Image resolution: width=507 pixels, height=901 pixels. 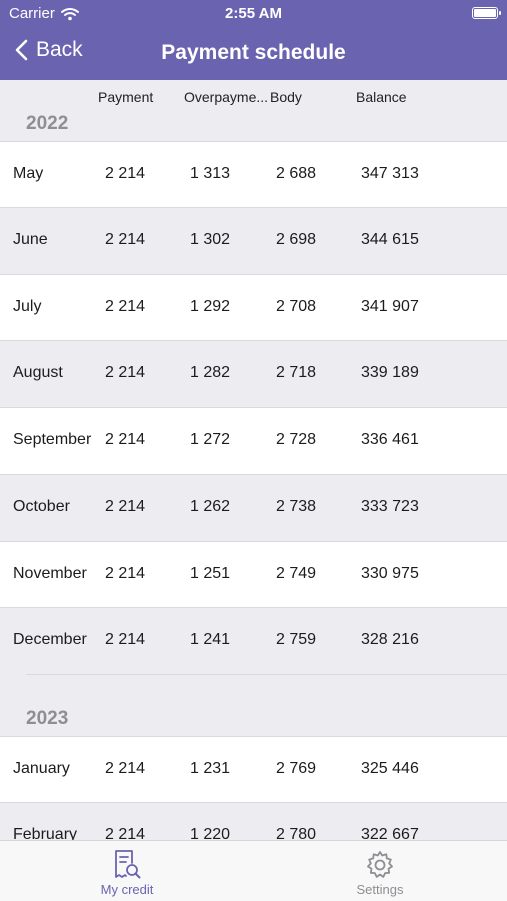 What do you see at coordinates (126, 97) in the screenshot?
I see `column-header-payment: Payment` at bounding box center [126, 97].